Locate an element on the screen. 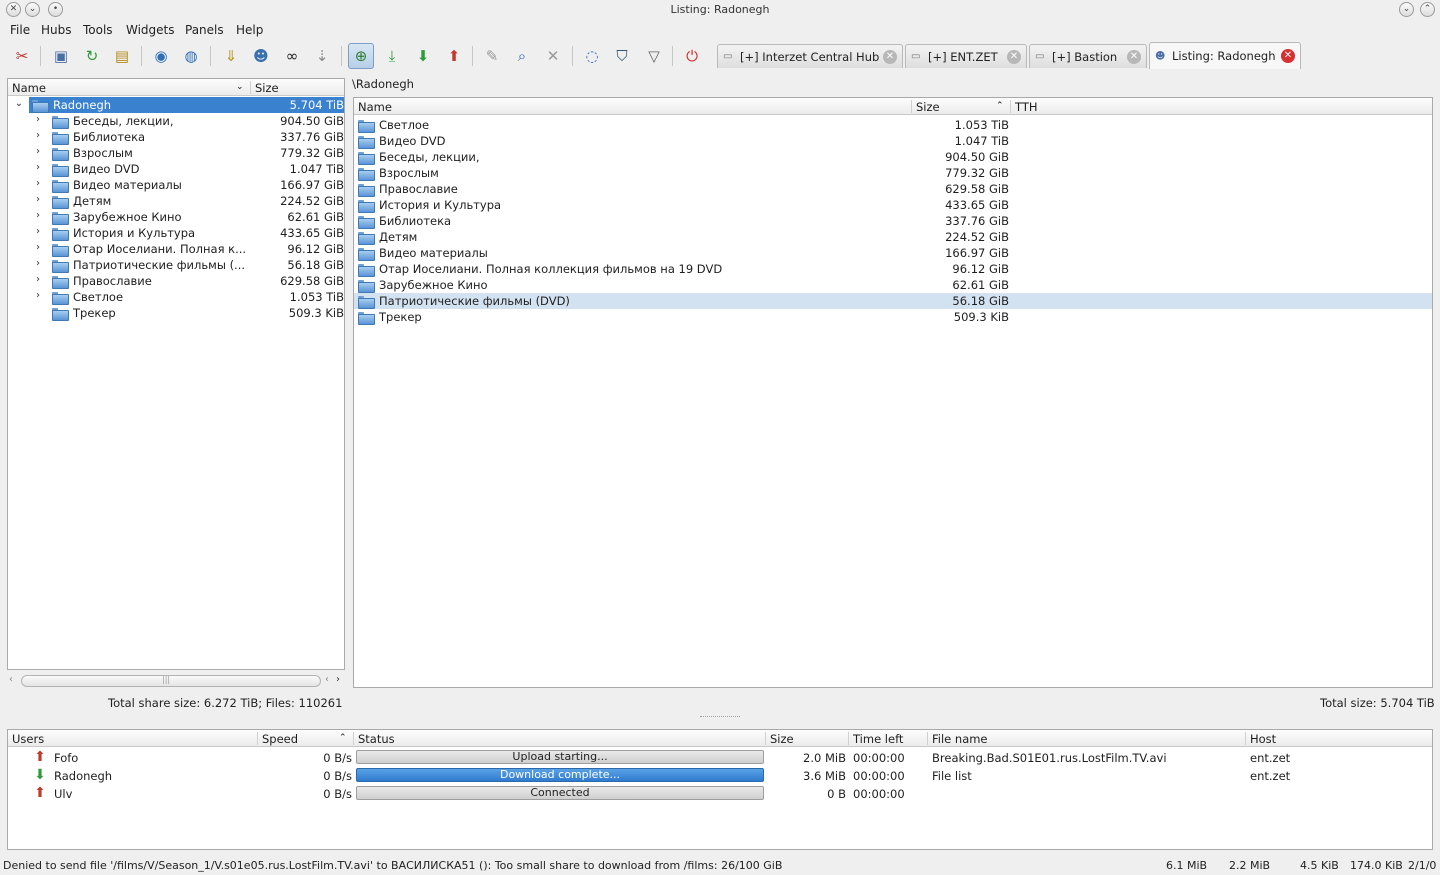 The image size is (1440, 875). col-users: Users is located at coordinates (28, 739).